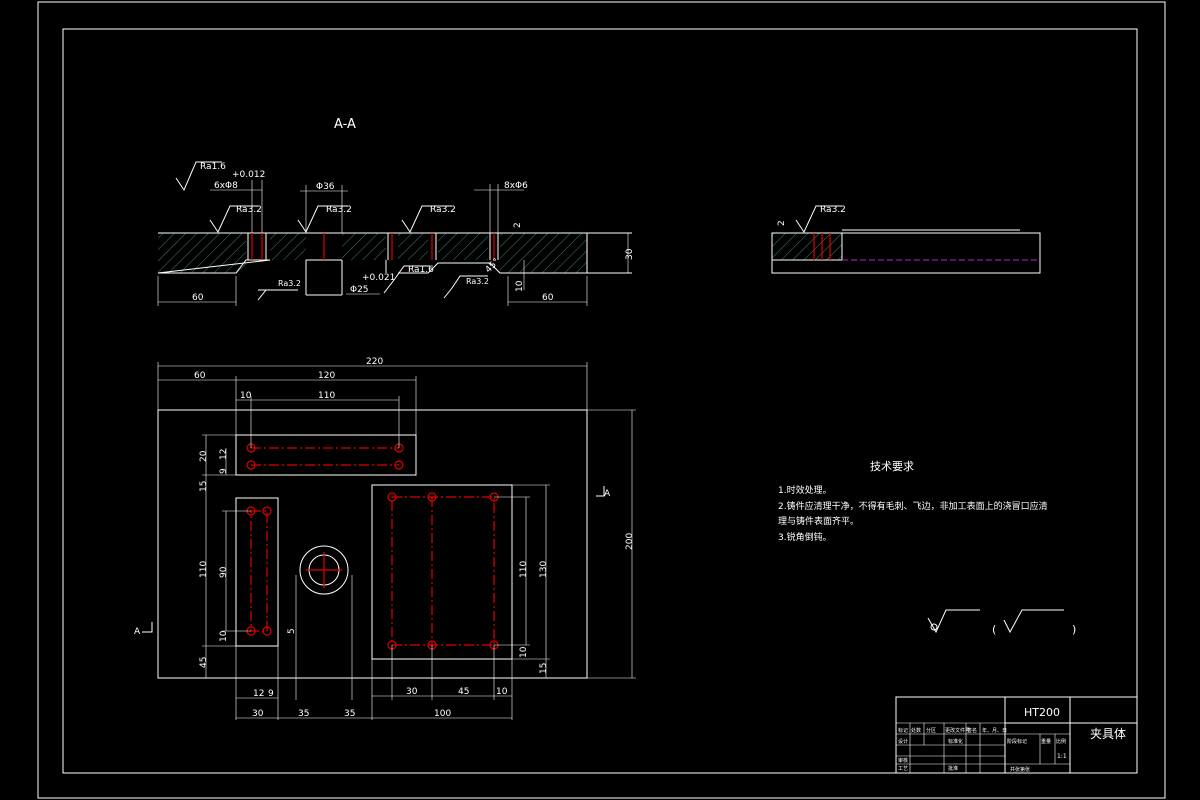  What do you see at coordinates (224, 572) in the screenshot?
I see `dim-90-v: 90` at bounding box center [224, 572].